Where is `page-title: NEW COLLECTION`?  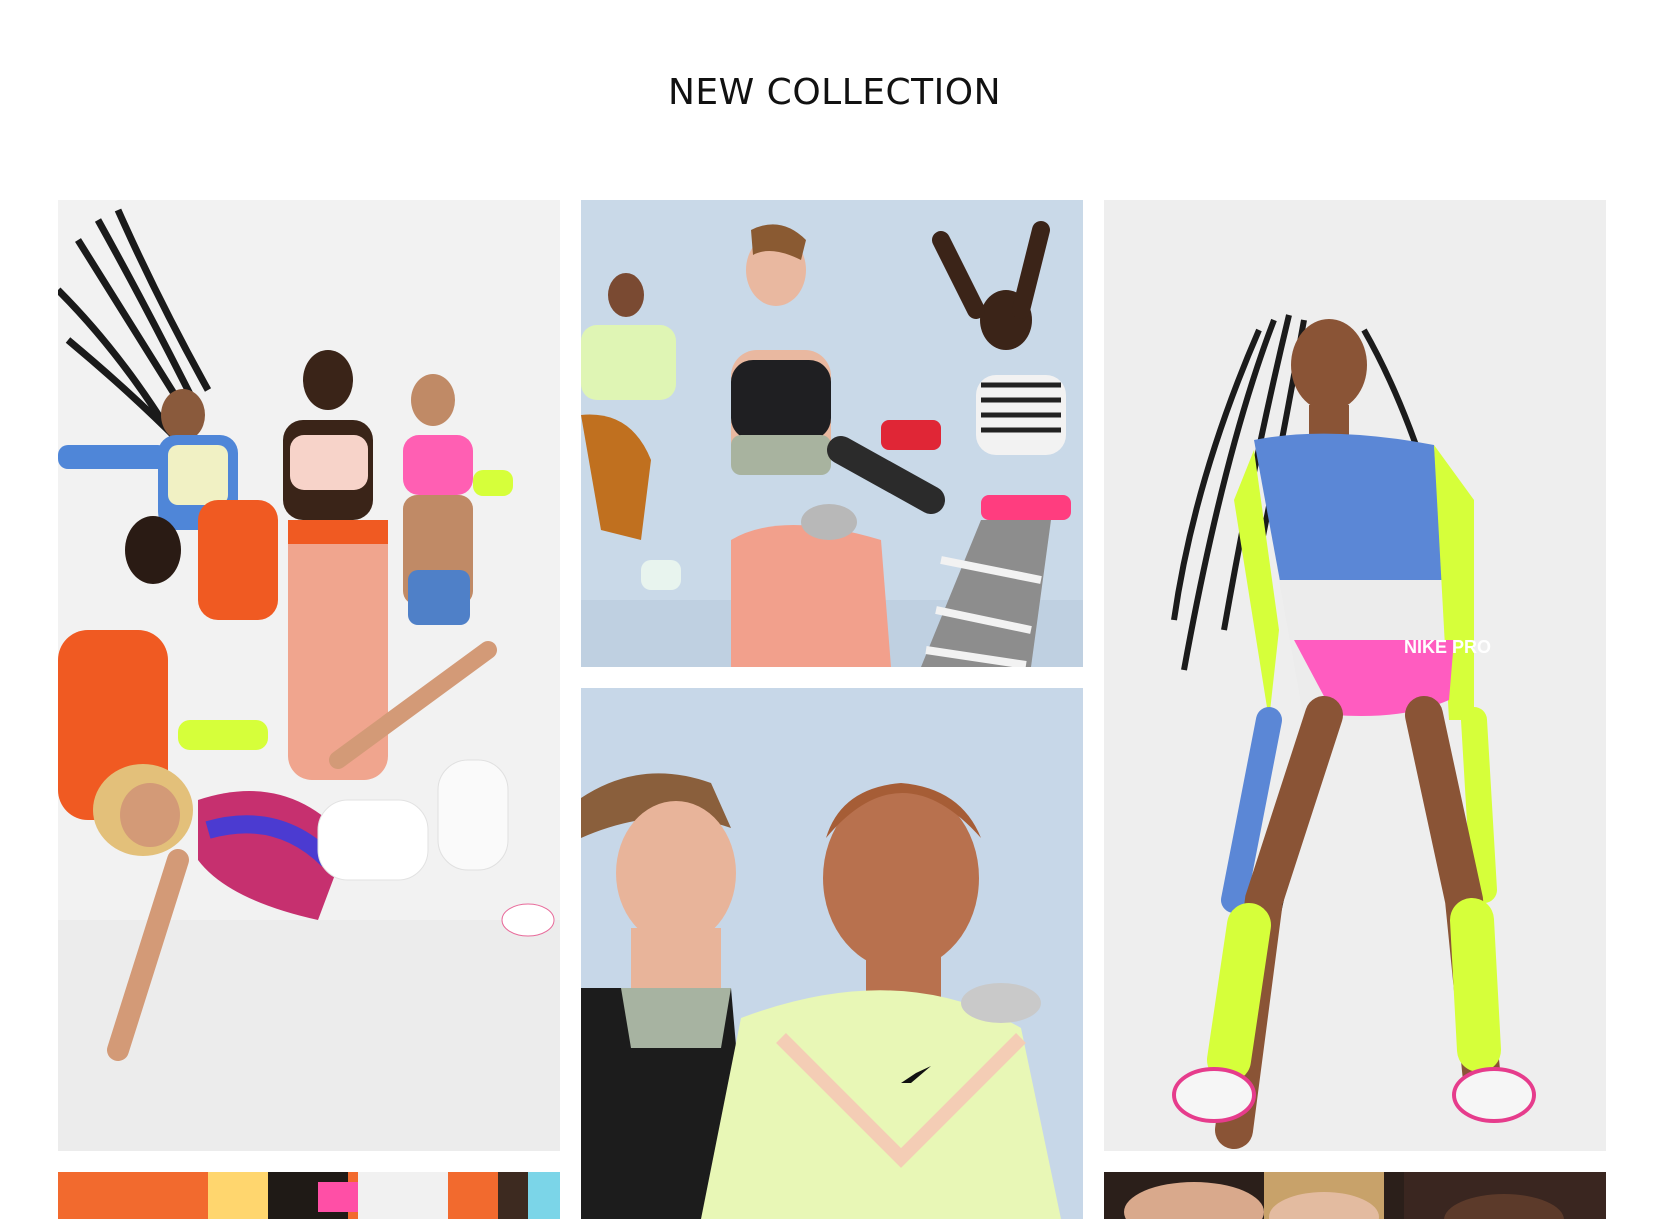 page-title: NEW COLLECTION is located at coordinates (834, 92).